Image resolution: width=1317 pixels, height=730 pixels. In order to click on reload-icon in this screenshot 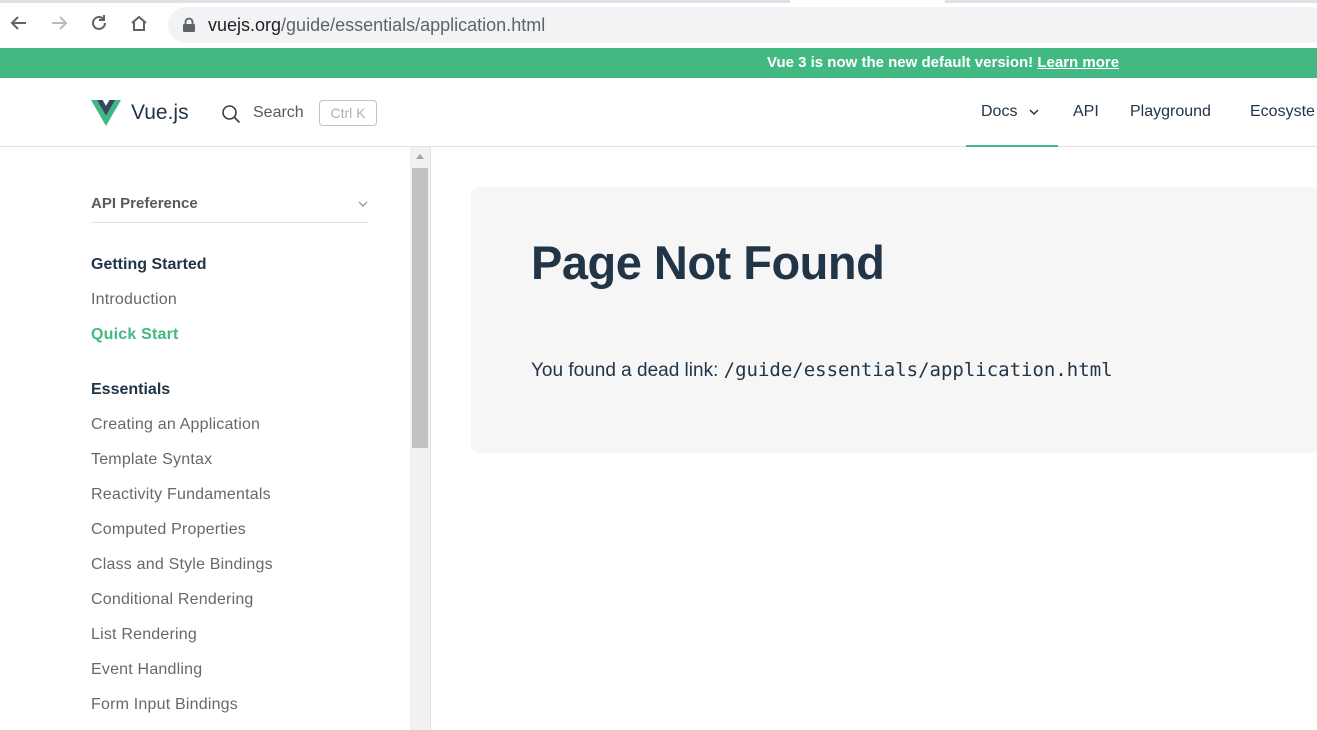, I will do `click(99, 22)`.